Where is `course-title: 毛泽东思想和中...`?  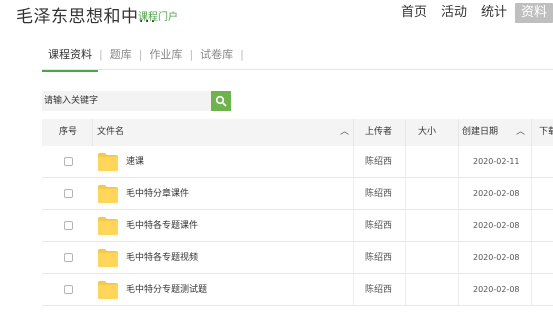
course-title: 毛泽东思想和中... is located at coordinates (86, 17).